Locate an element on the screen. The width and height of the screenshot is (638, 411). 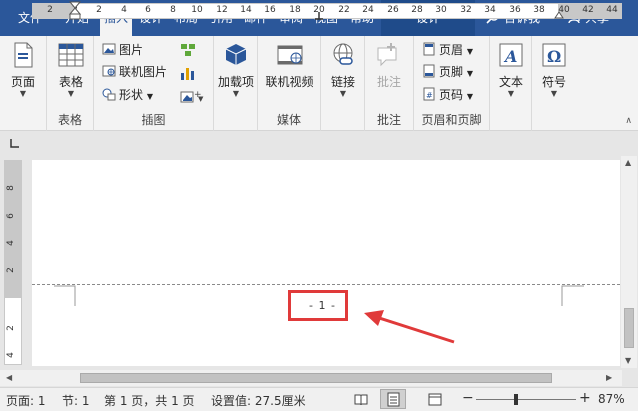
symbols-button: Ω 符号 ▼ is located at coordinates (554, 69).